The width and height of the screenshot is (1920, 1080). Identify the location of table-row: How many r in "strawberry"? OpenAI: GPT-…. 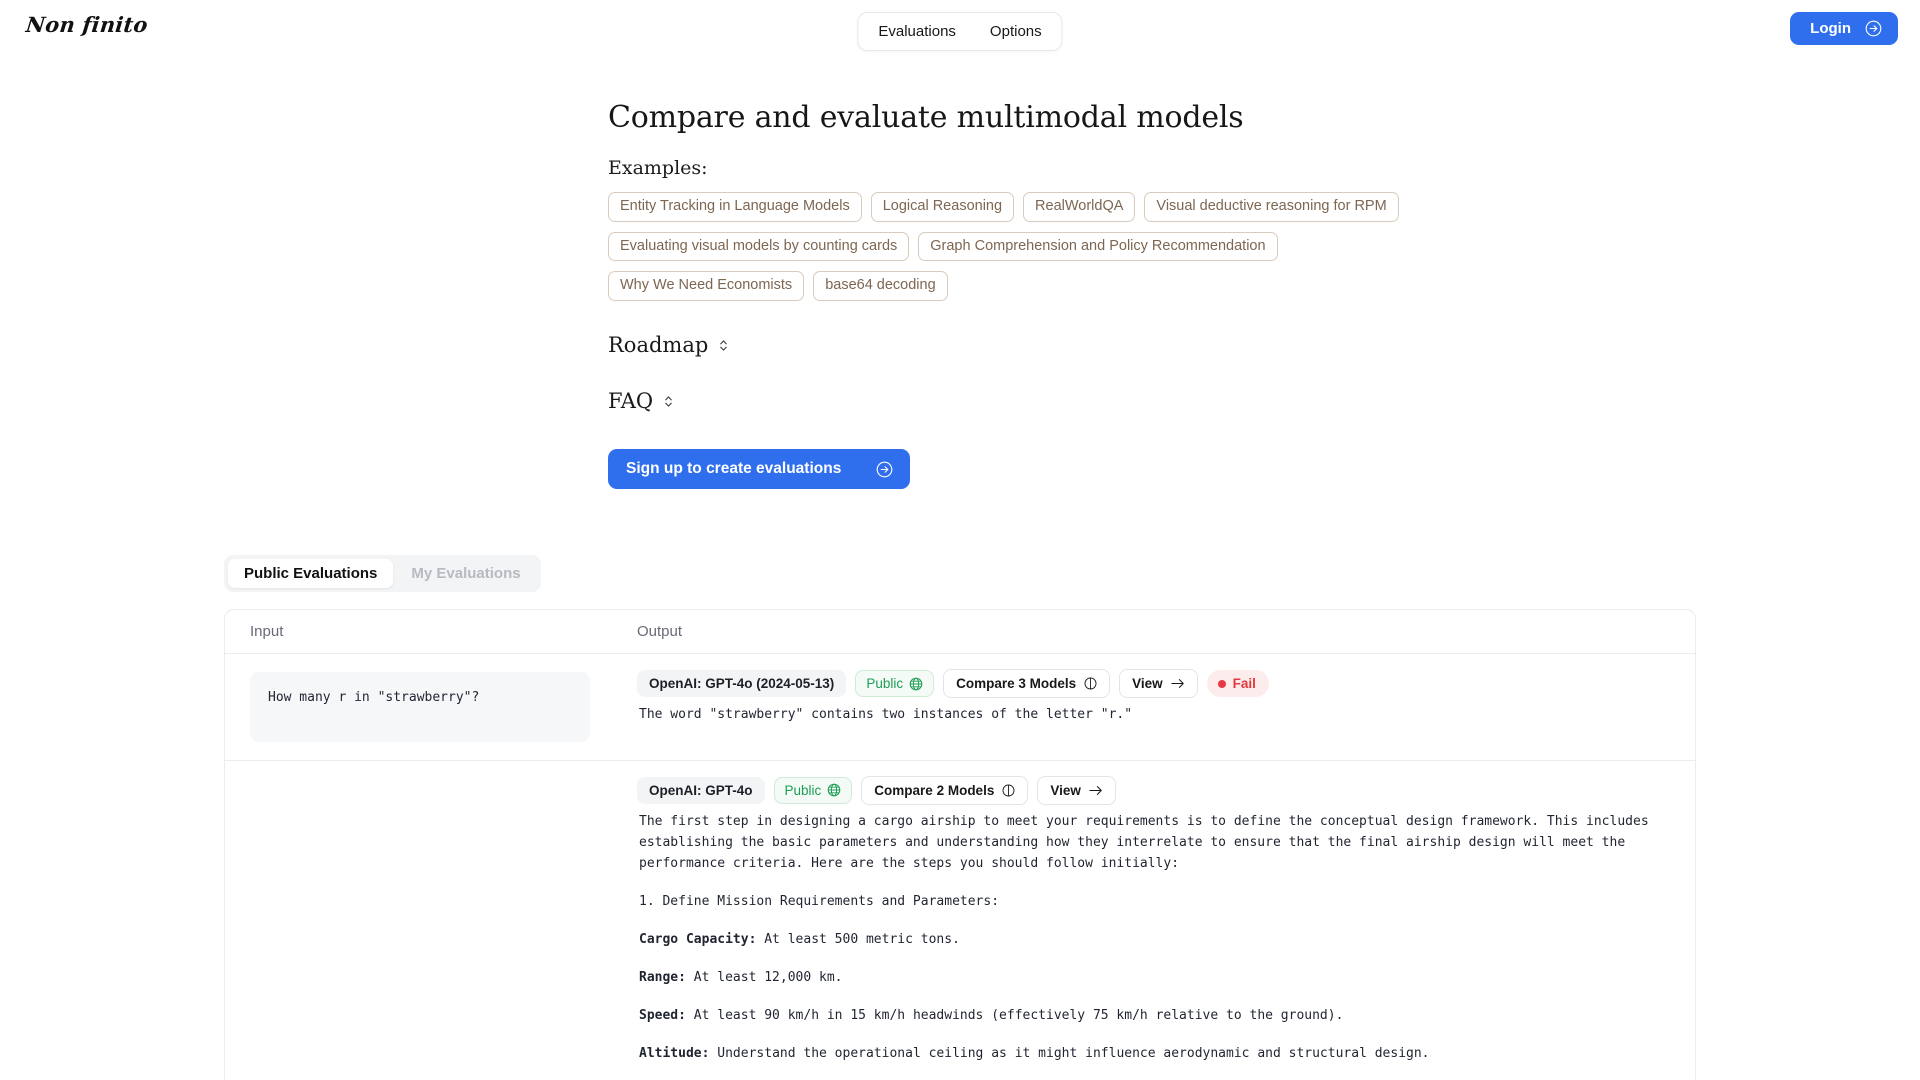
(960, 707).